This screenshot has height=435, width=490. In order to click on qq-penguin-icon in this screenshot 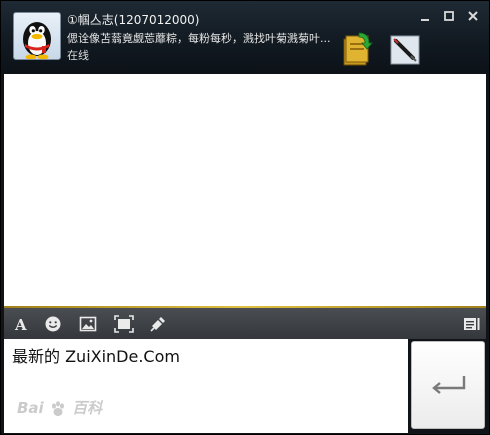, I will do `click(37, 40)`.